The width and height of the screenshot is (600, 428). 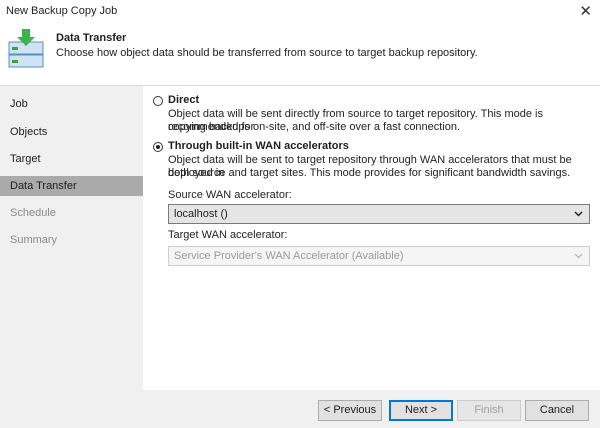 What do you see at coordinates (379, 214) in the screenshot?
I see `source-wan-select: localhost ()` at bounding box center [379, 214].